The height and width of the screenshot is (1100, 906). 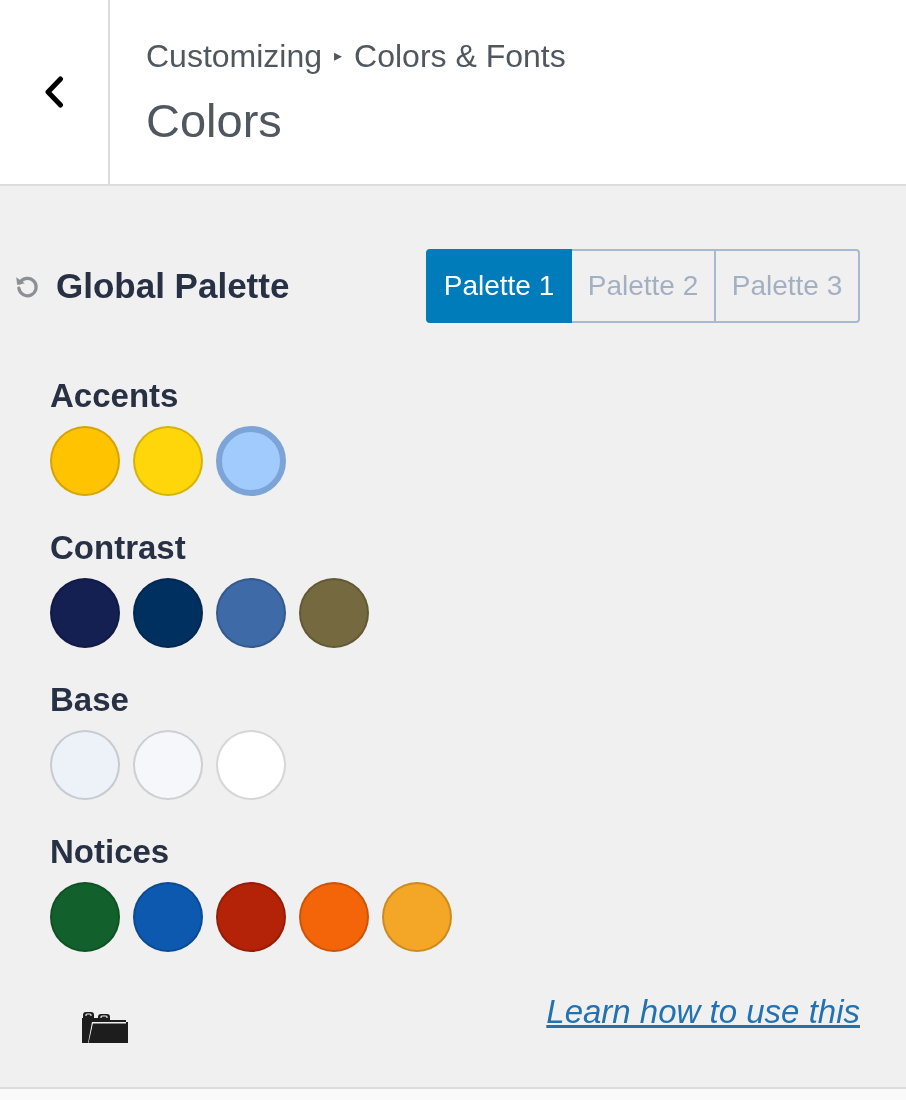 I want to click on group-label: Accents, so click(x=114, y=396).